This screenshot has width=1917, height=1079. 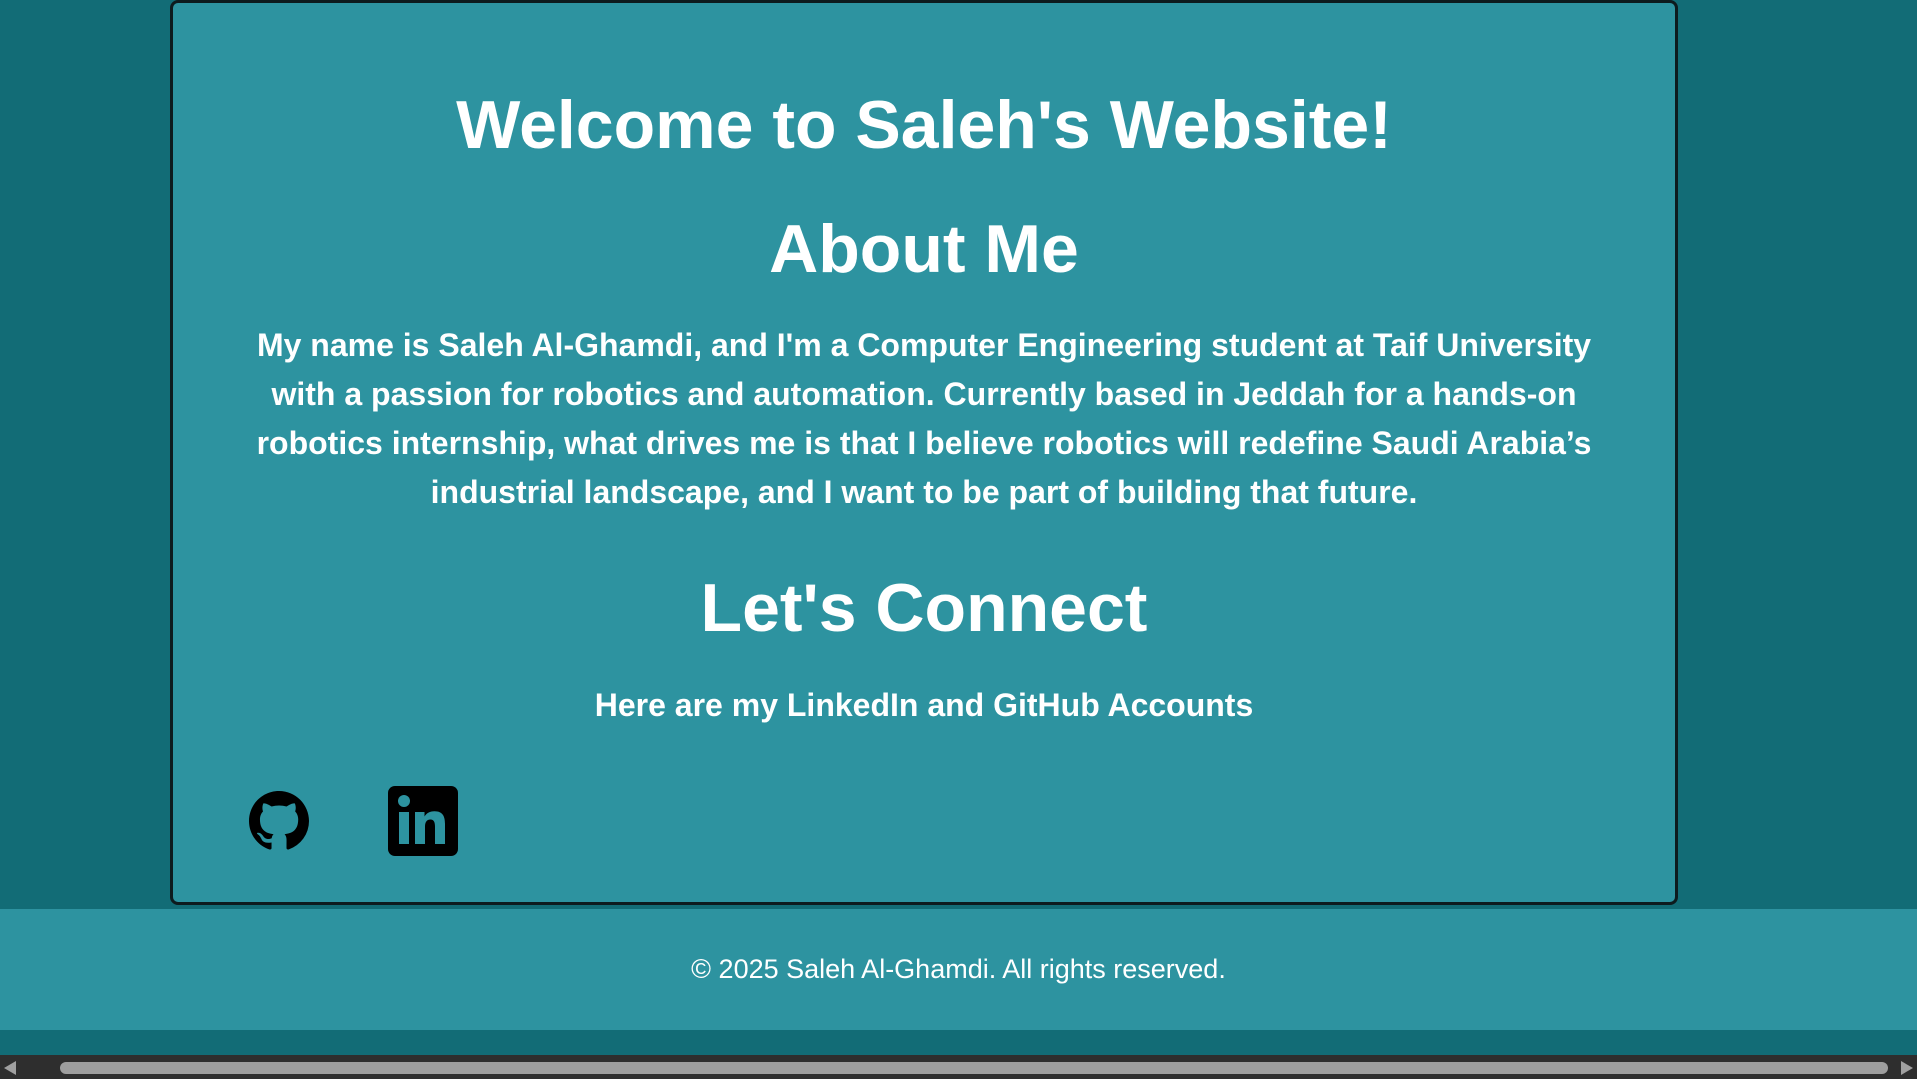 What do you see at coordinates (924, 608) in the screenshot?
I see `connect-heading: Let's Connect` at bounding box center [924, 608].